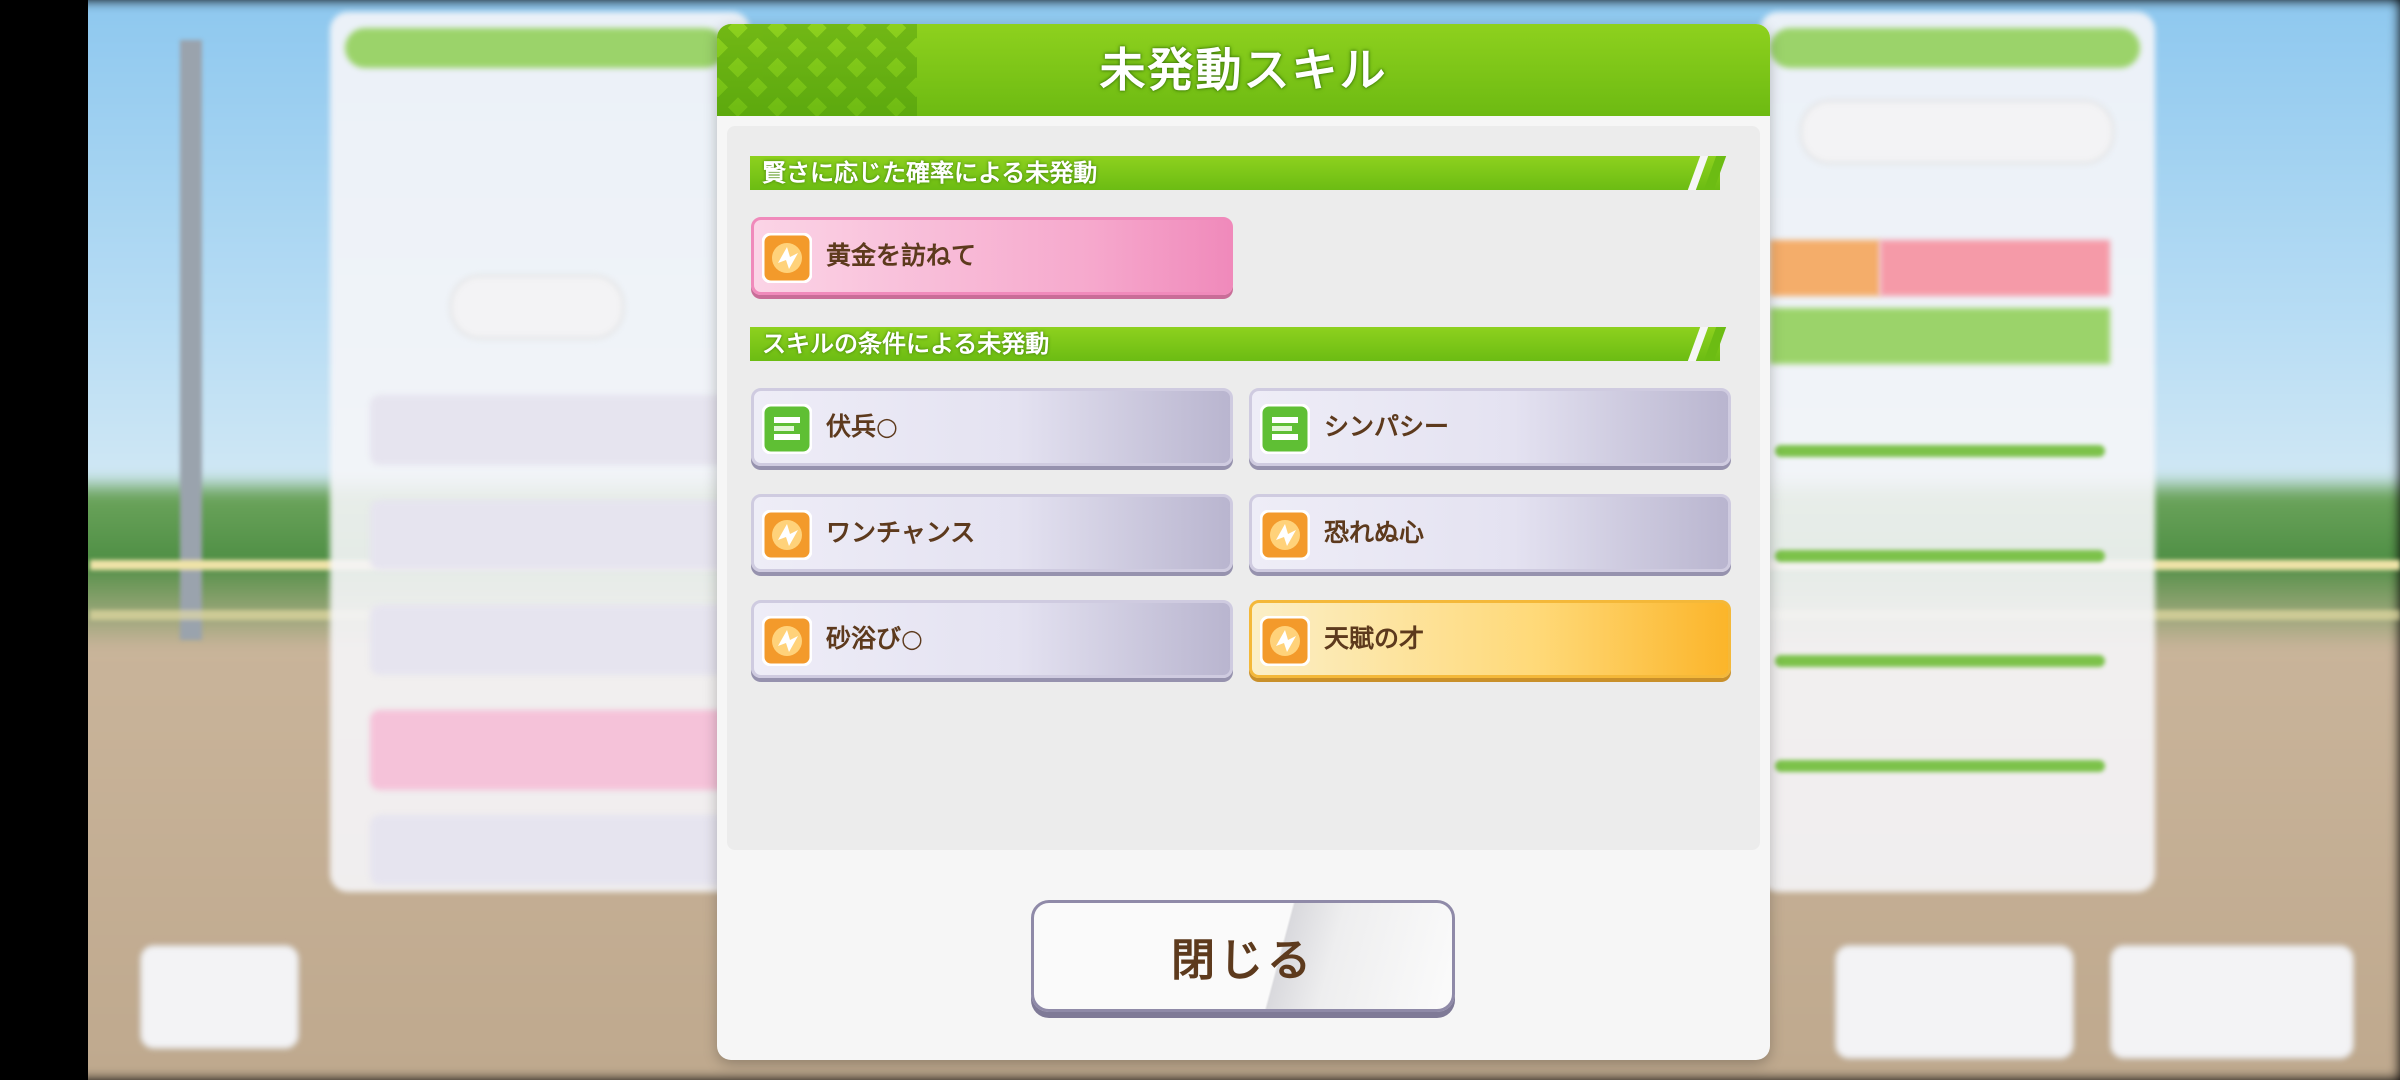  I want to click on section-label: 賢さに応じた確率による未発動, so click(930, 173).